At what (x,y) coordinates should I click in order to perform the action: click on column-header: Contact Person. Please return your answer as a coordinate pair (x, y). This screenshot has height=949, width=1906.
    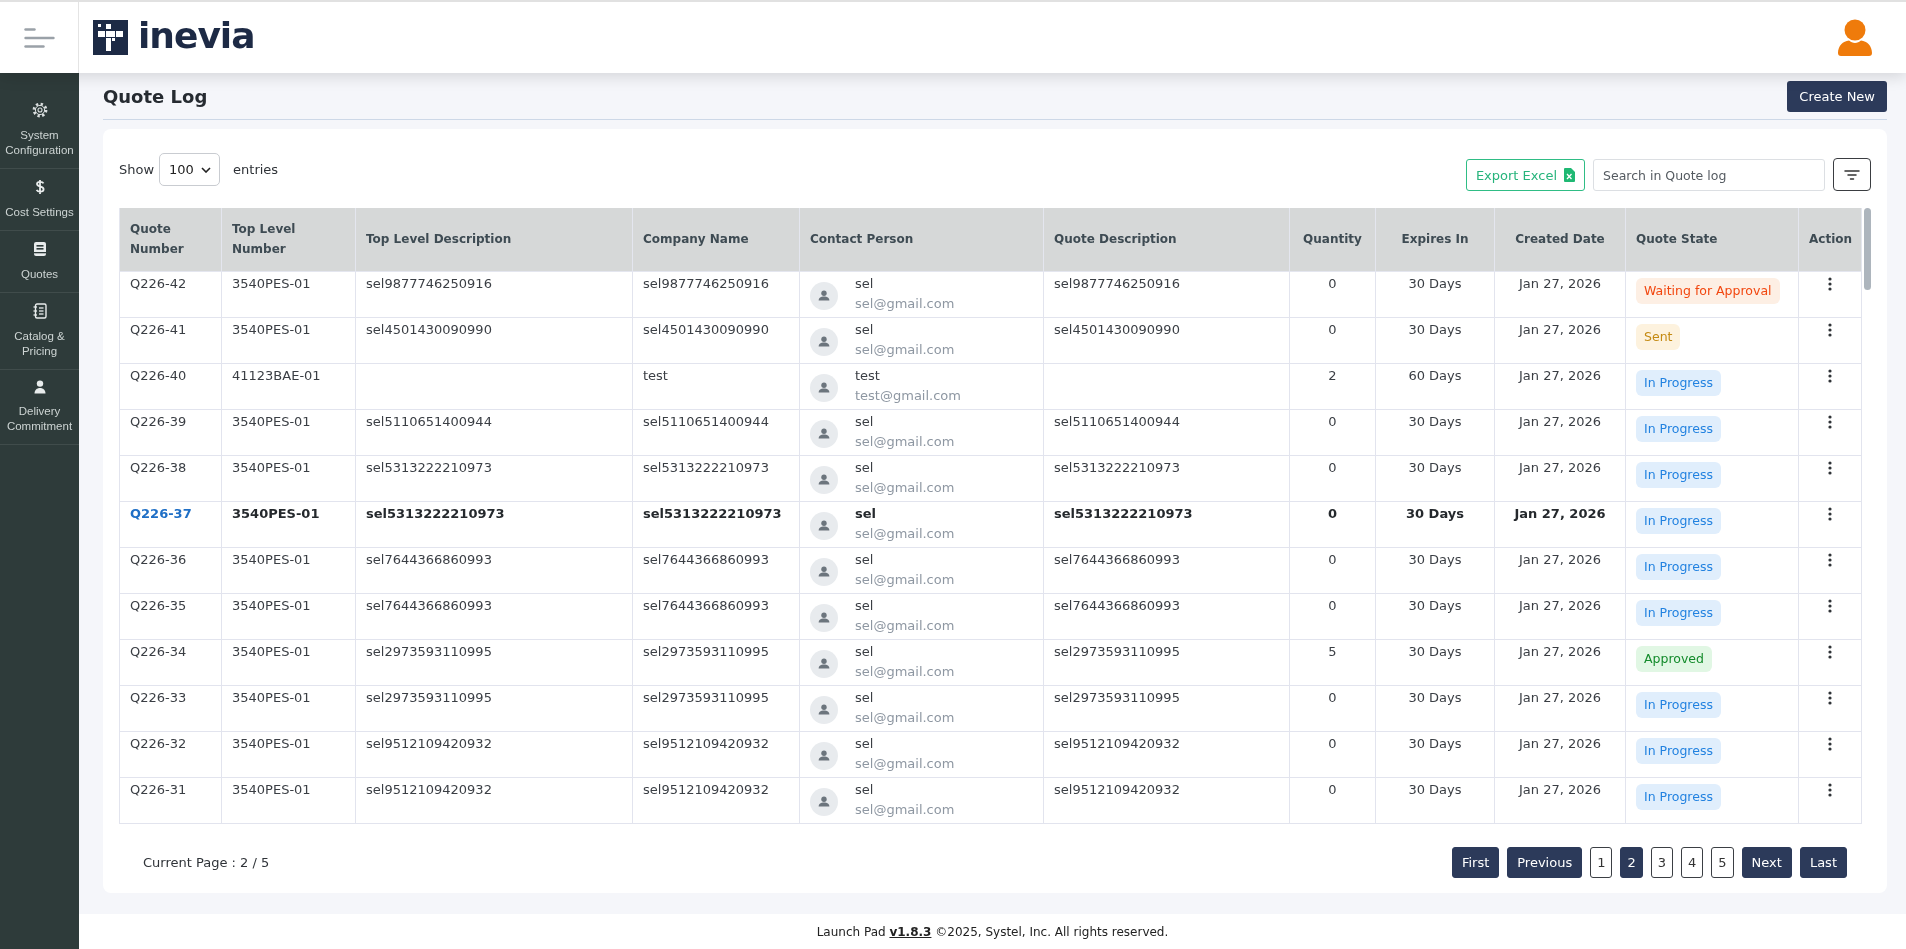
    Looking at the image, I should click on (921, 239).